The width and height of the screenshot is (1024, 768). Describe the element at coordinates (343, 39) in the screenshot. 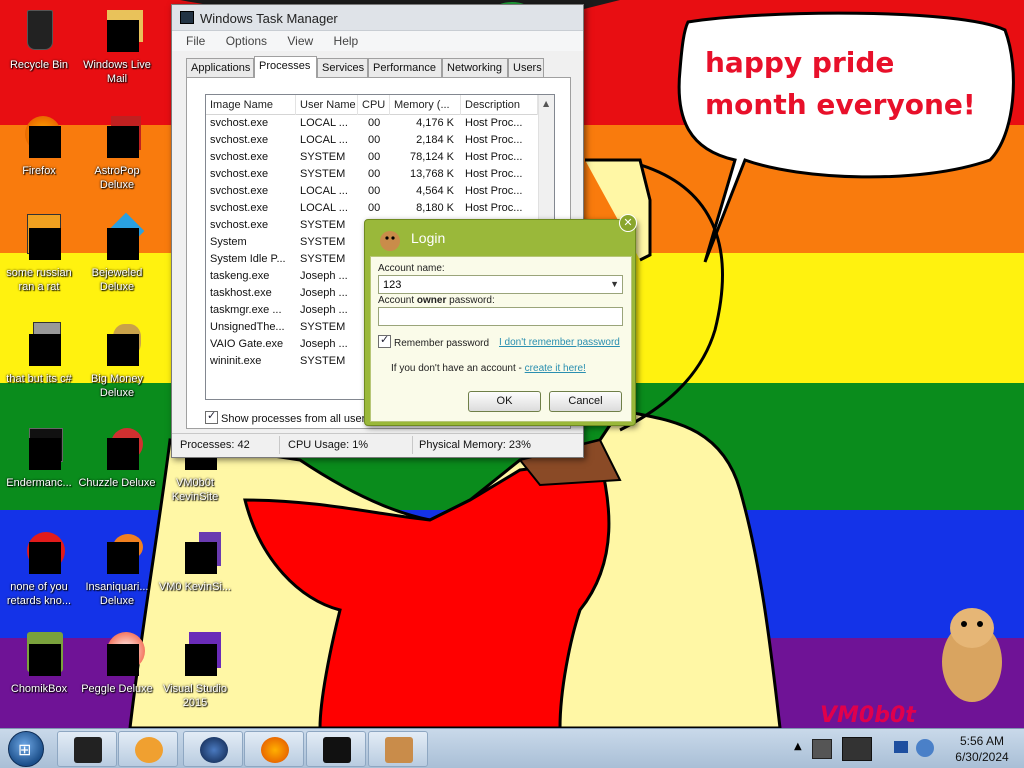

I see `menu-help: Help` at that location.